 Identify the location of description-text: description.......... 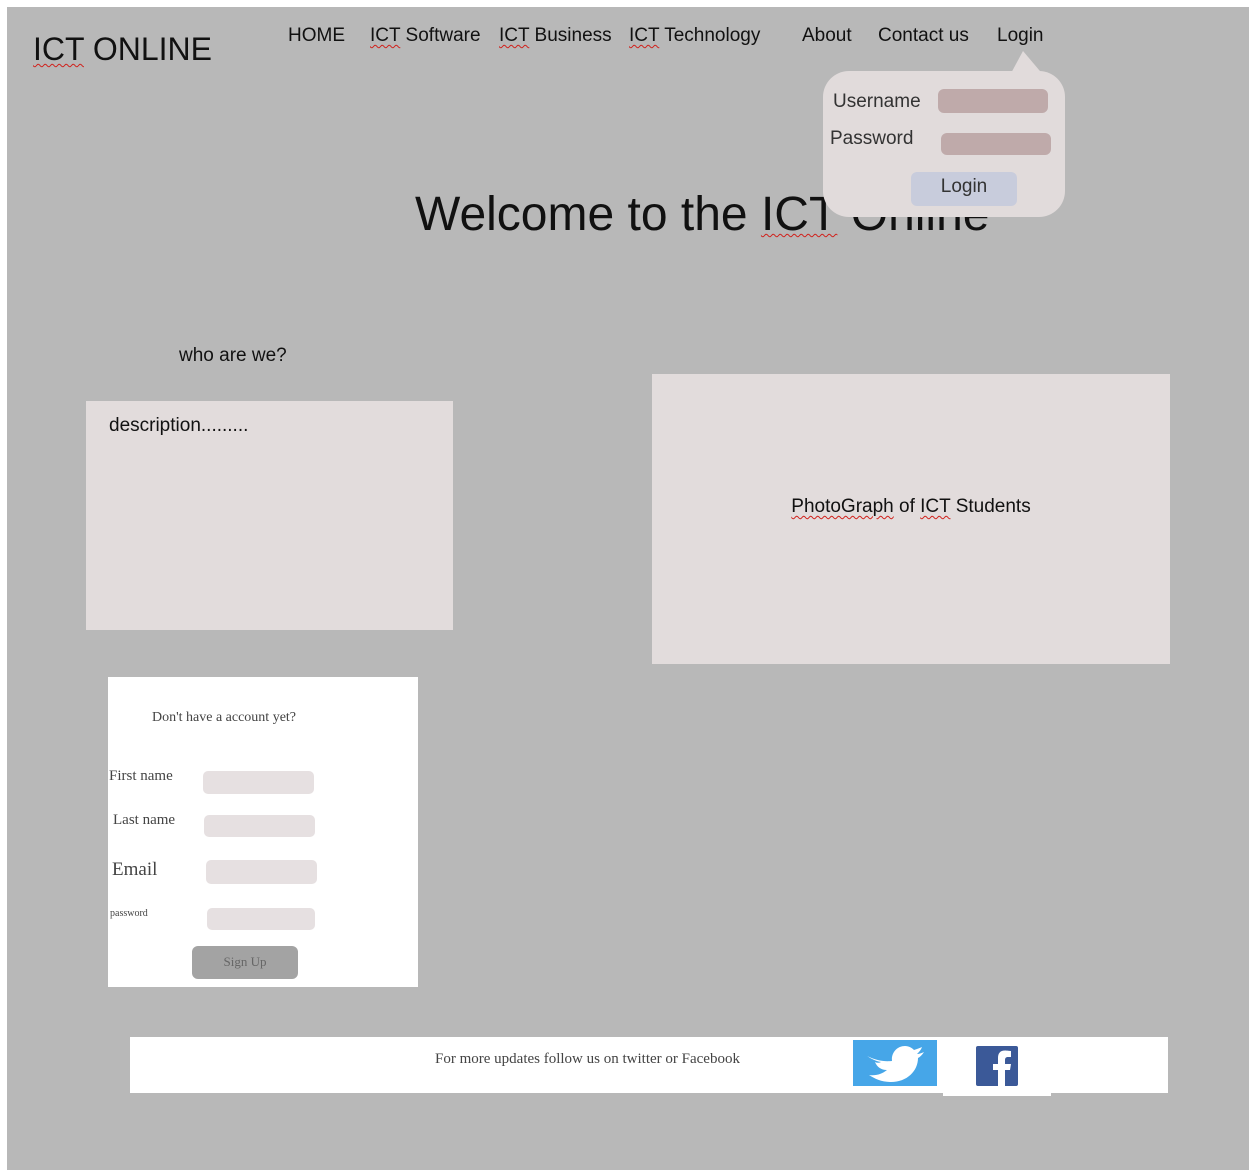
(179, 425).